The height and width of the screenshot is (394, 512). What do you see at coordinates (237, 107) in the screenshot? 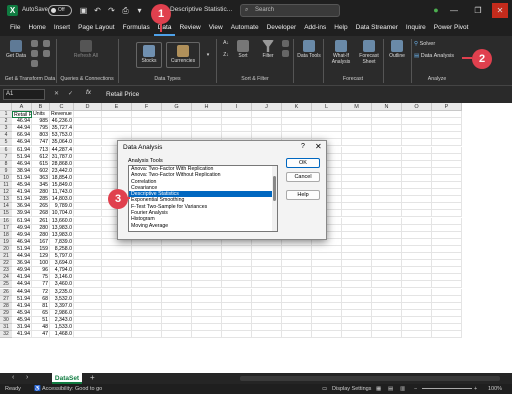
I see `column-header: I` at bounding box center [237, 107].